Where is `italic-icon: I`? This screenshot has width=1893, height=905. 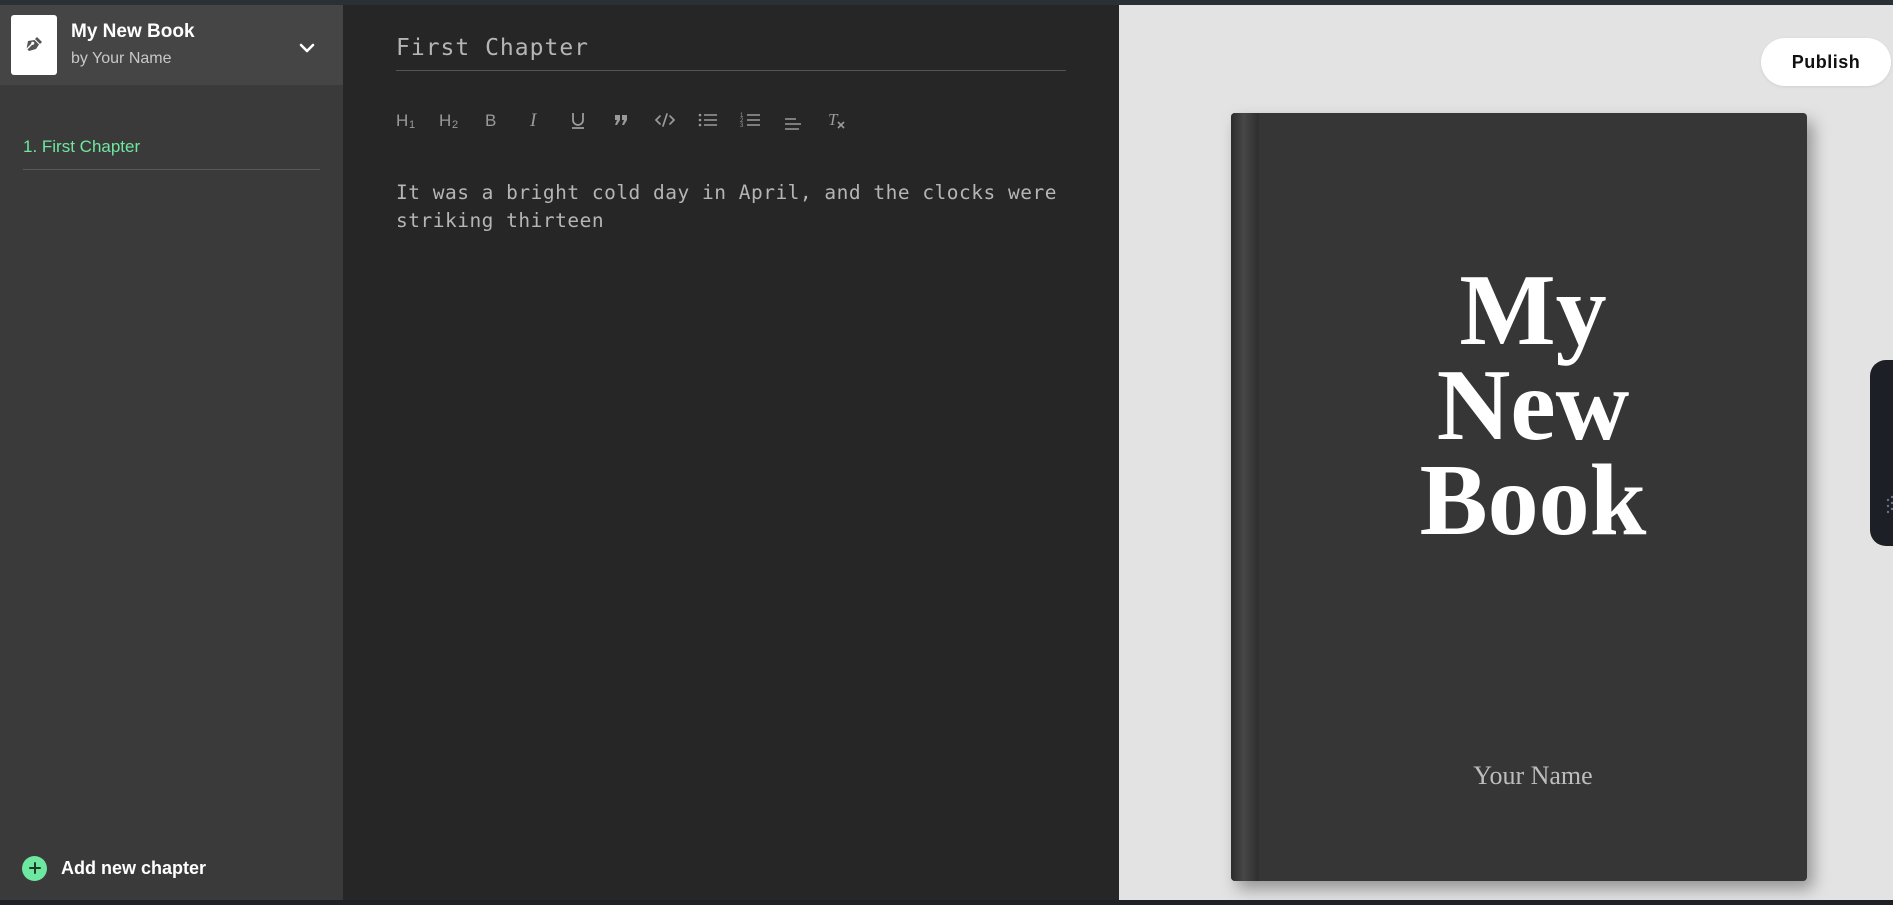
italic-icon: I is located at coordinates (546, 120).